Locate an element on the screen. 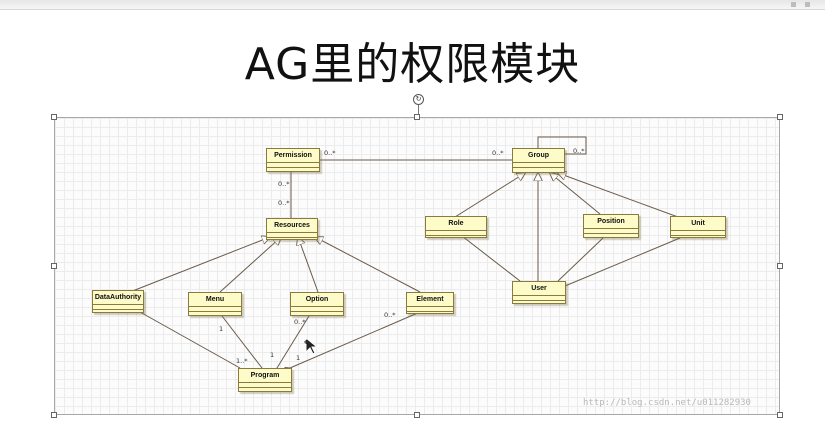 Image resolution: width=825 pixels, height=446 pixels. class-element: Element is located at coordinates (430, 303).